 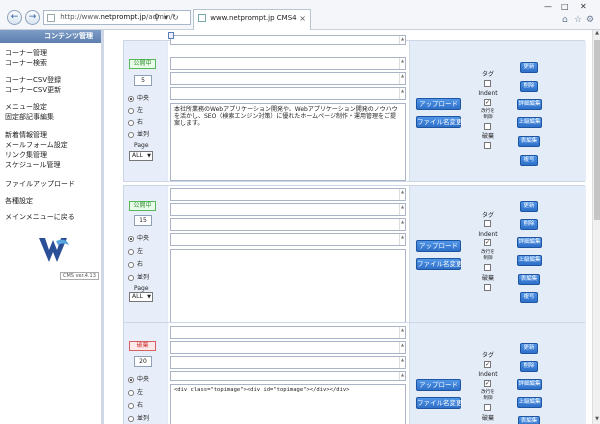 I want to click on sidebar-link-file-upload: ファイルアップロード, so click(x=40, y=184).